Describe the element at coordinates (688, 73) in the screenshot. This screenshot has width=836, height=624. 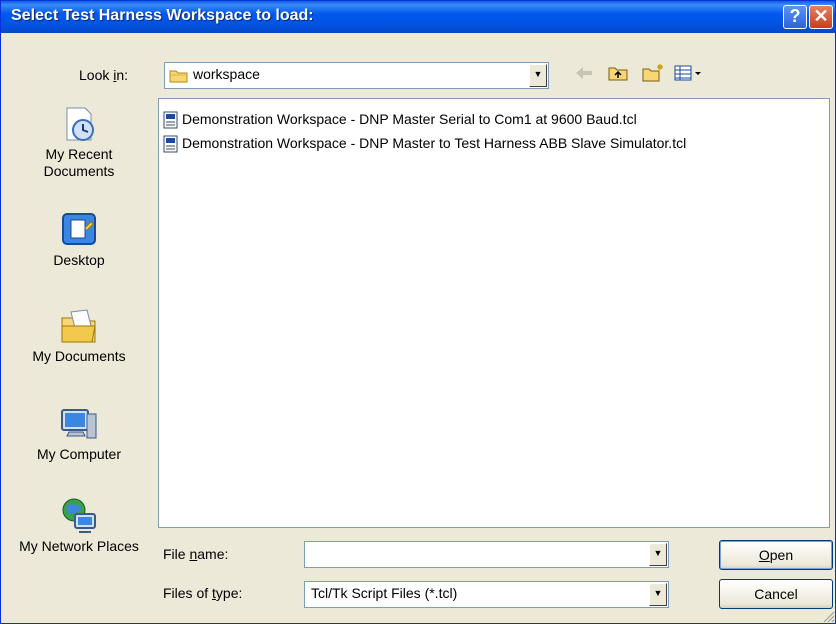
I see `view-menu-icon` at that location.